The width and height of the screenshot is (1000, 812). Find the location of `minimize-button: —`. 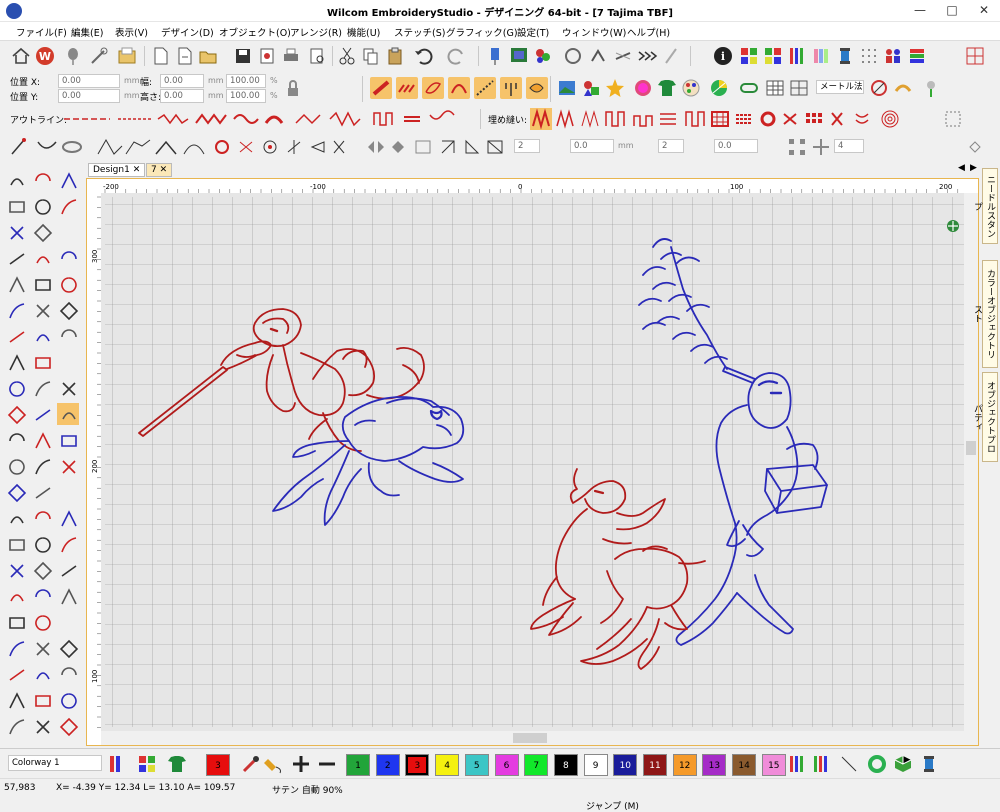

minimize-button: — is located at coordinates (920, 11).